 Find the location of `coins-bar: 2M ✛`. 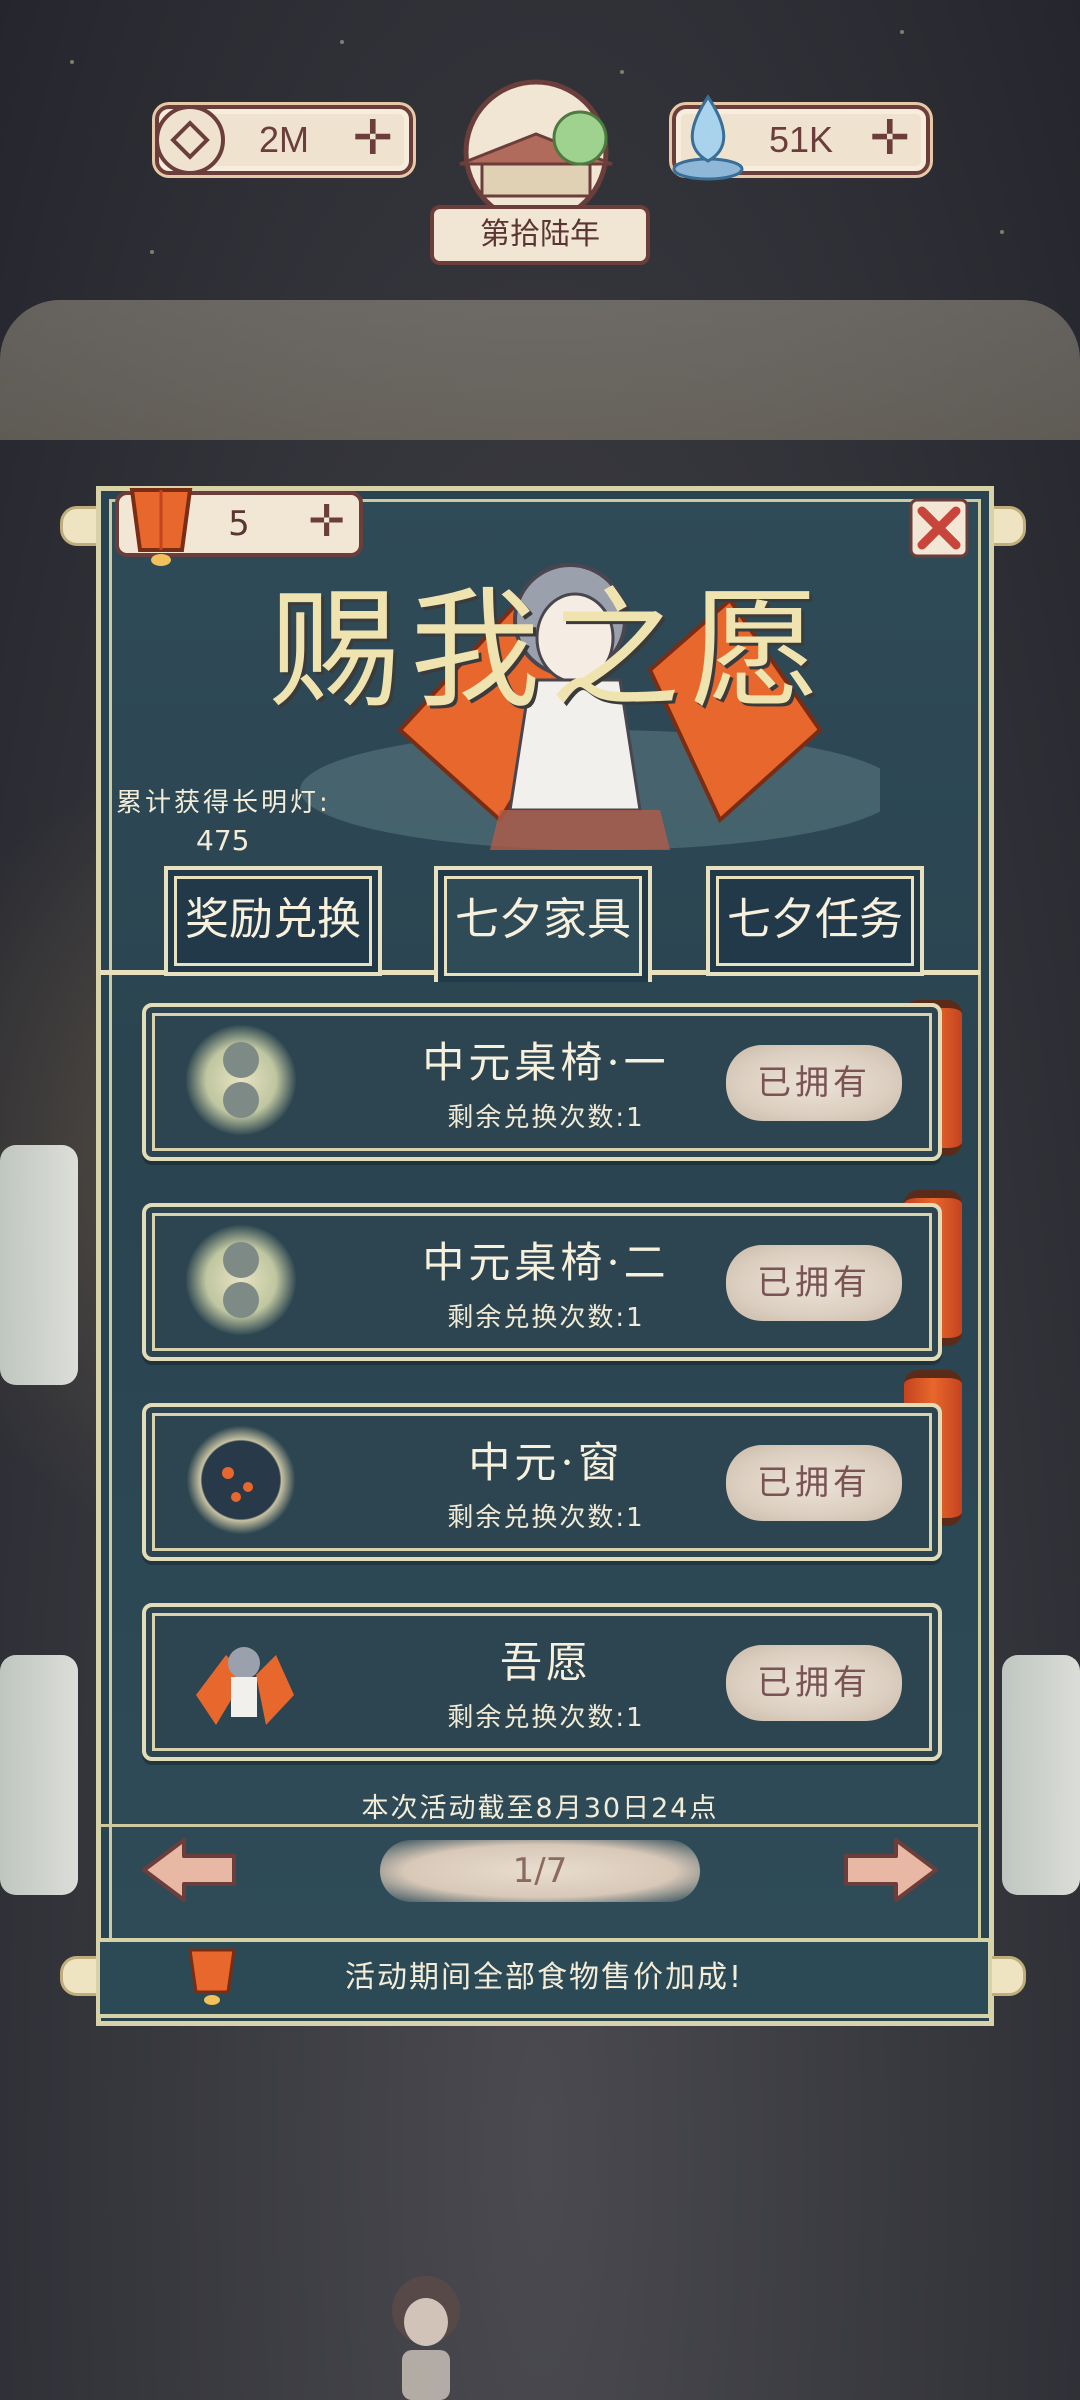

coins-bar: 2M ✛ is located at coordinates (284, 140).